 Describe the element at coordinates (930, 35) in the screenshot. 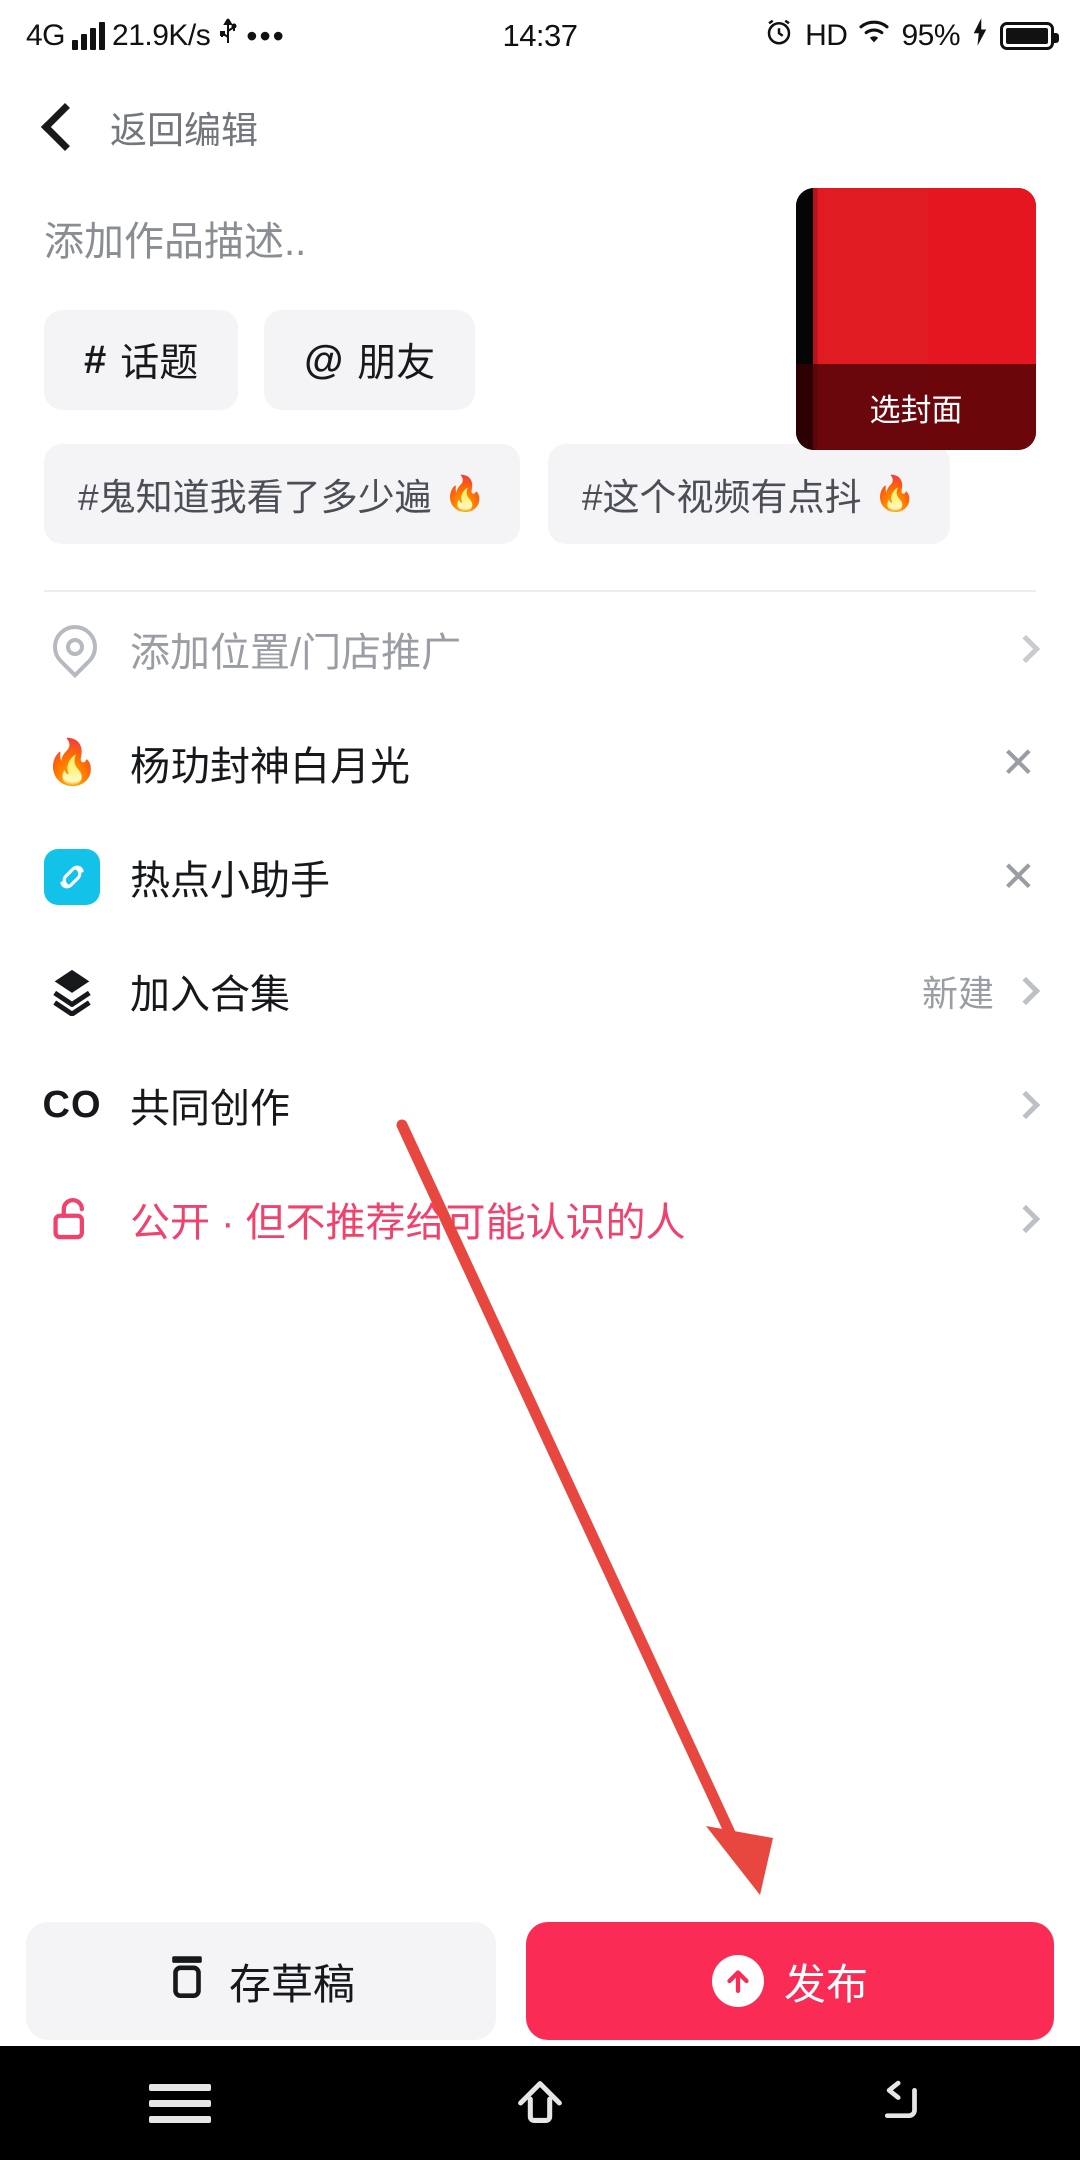

I see `battery-percent-label: 95%` at that location.